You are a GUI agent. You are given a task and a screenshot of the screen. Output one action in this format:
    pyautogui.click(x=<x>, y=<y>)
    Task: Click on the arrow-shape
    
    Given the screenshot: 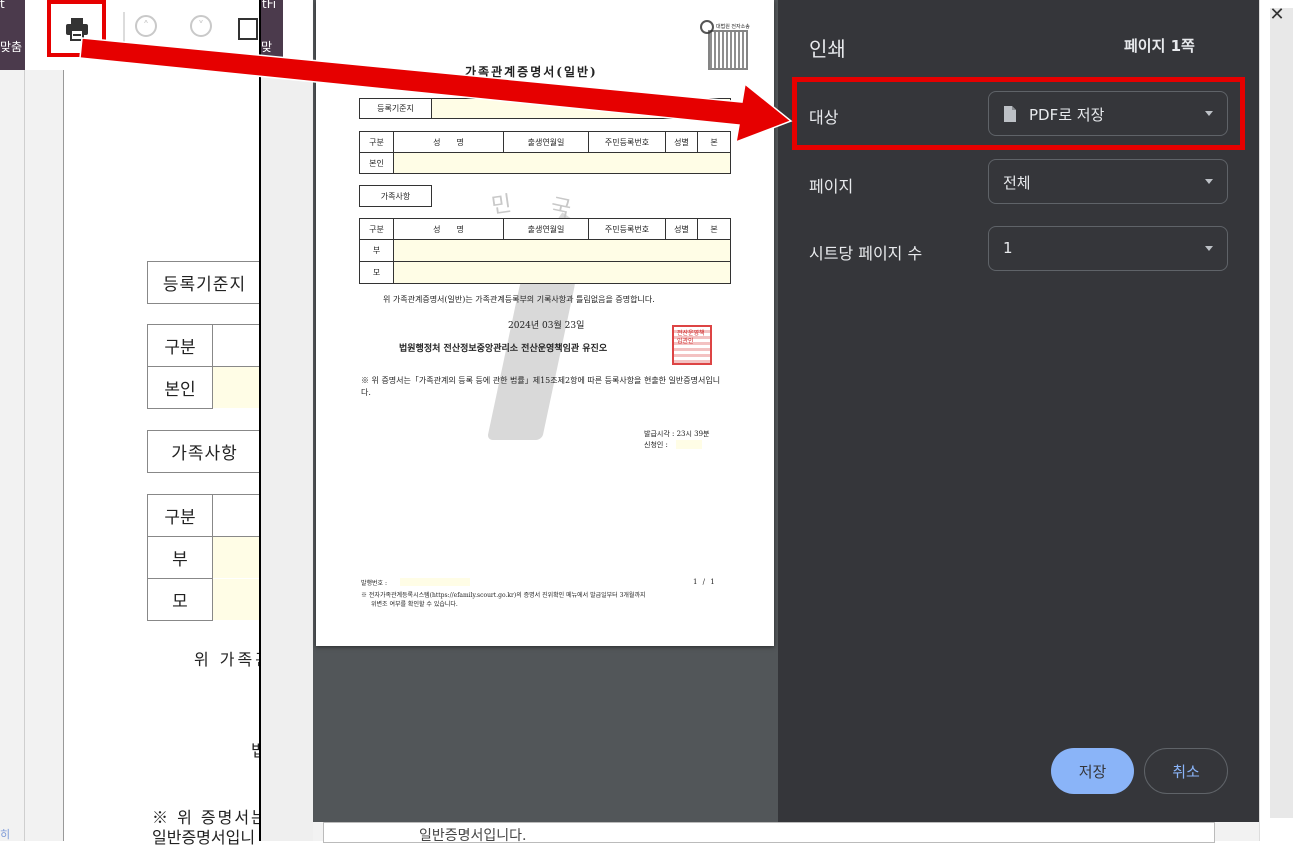 What is the action you would take?
    pyautogui.click(x=436, y=90)
    